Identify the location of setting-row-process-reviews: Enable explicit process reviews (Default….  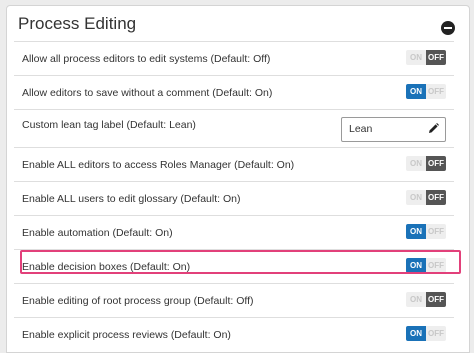
(234, 334).